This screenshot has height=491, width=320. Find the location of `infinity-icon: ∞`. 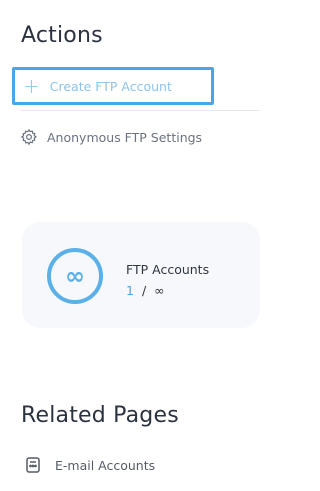

infinity-icon: ∞ is located at coordinates (75, 276).